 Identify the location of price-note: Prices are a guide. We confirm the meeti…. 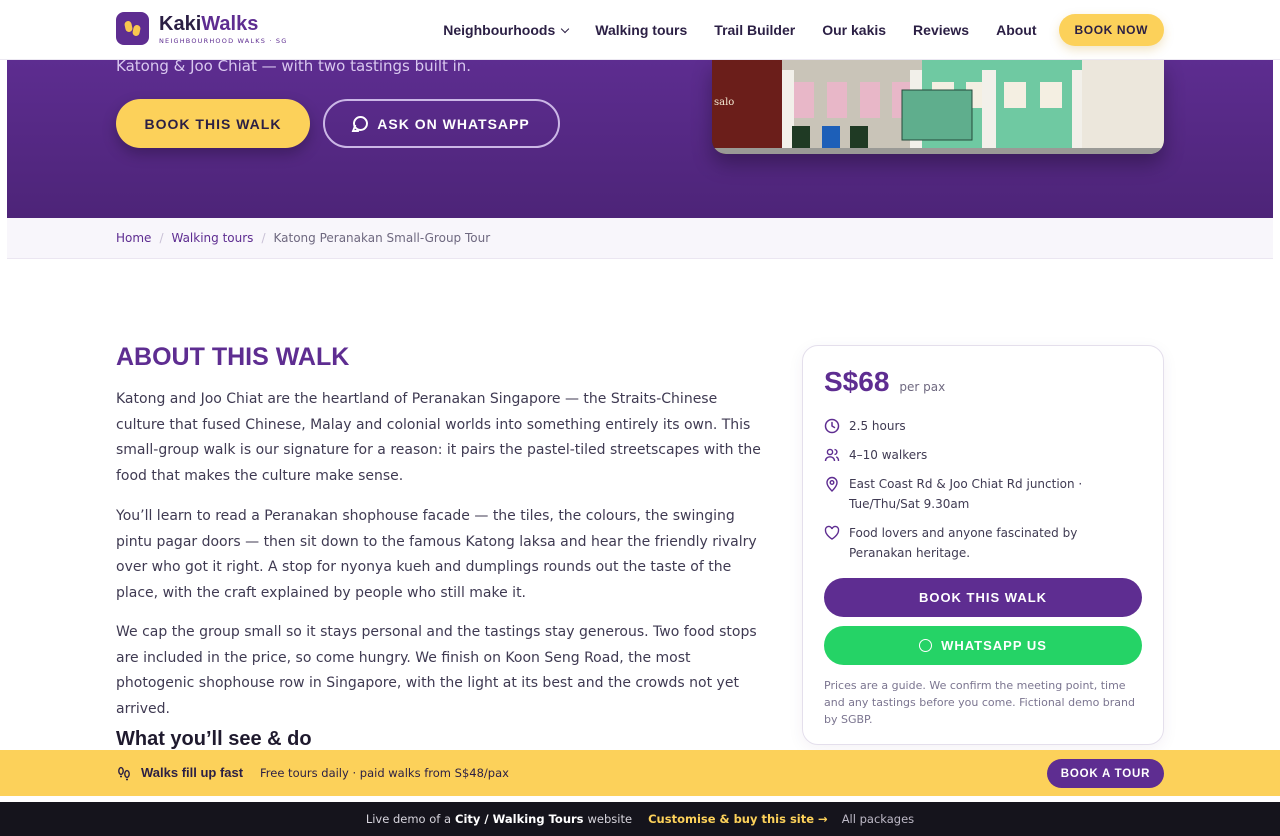
(979, 702).